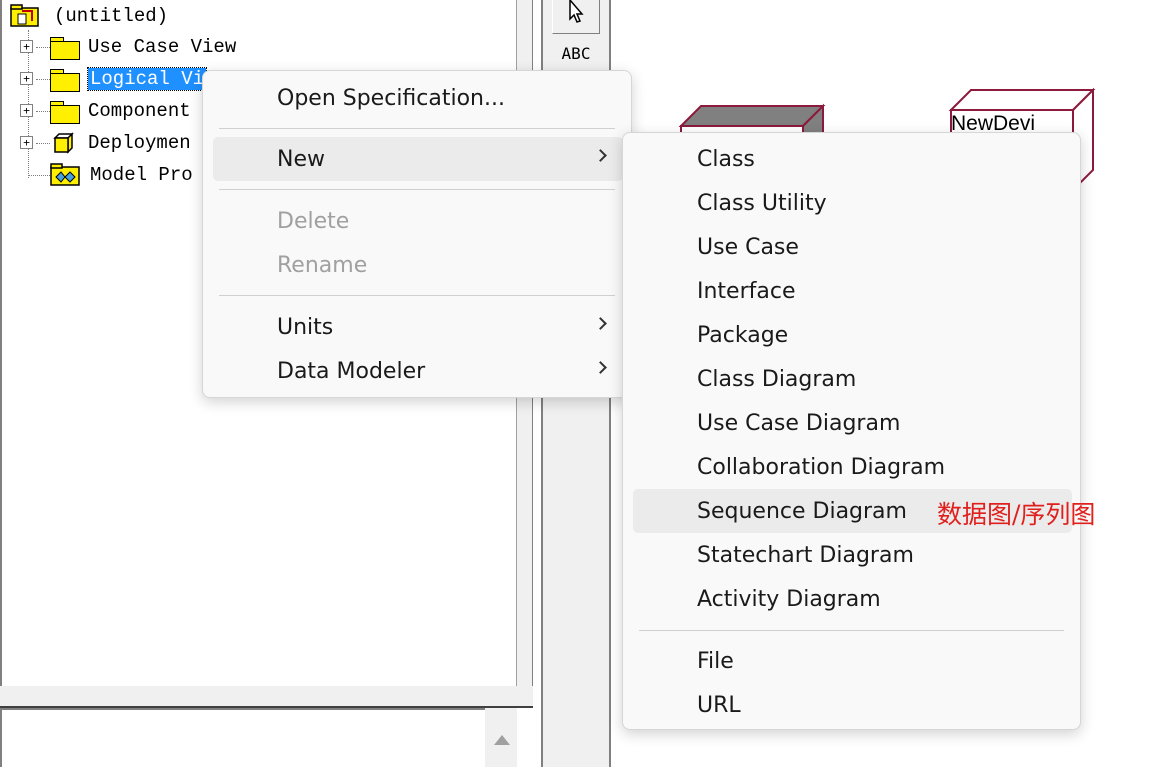  I want to click on selection-tool-button, so click(576, 17).